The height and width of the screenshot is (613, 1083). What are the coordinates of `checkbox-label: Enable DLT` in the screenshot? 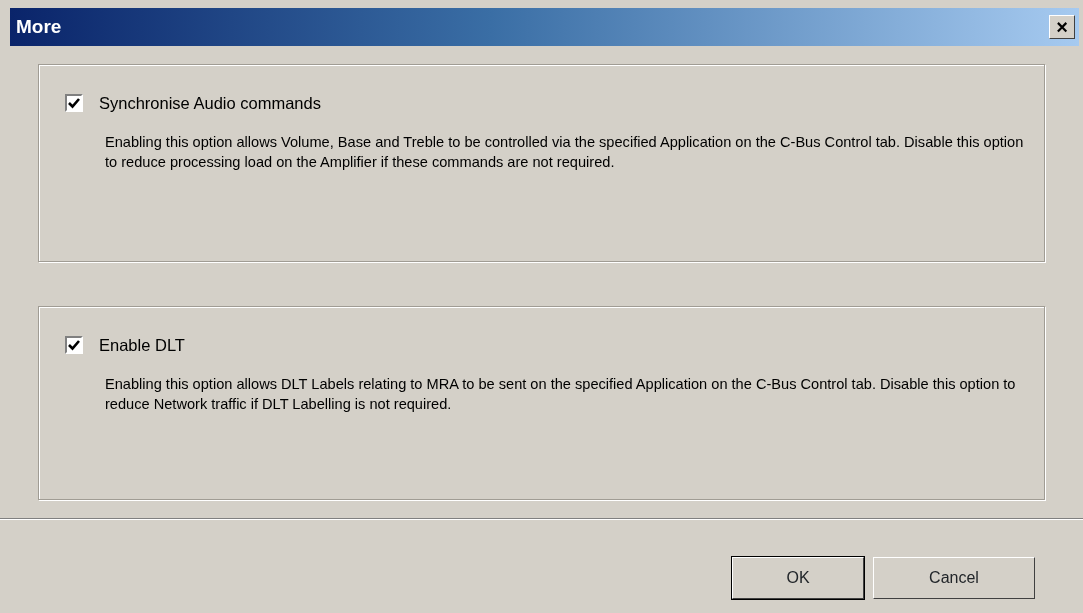 It's located at (142, 345).